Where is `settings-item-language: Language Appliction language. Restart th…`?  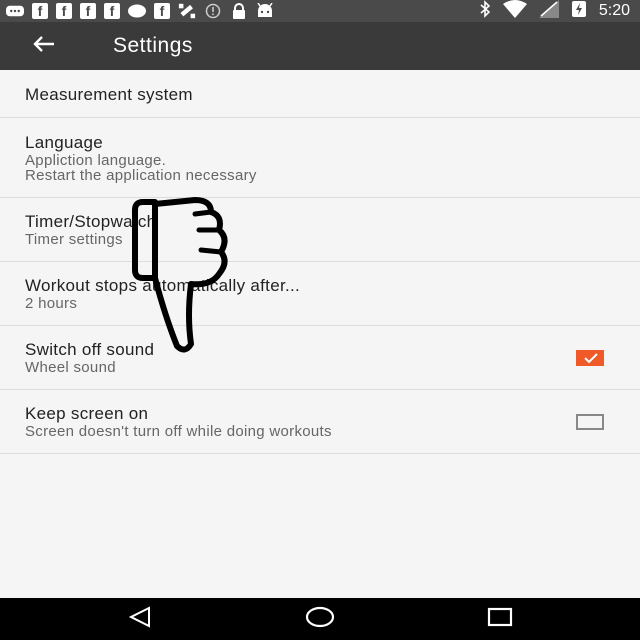 settings-item-language: Language Appliction language. Restart th… is located at coordinates (320, 158).